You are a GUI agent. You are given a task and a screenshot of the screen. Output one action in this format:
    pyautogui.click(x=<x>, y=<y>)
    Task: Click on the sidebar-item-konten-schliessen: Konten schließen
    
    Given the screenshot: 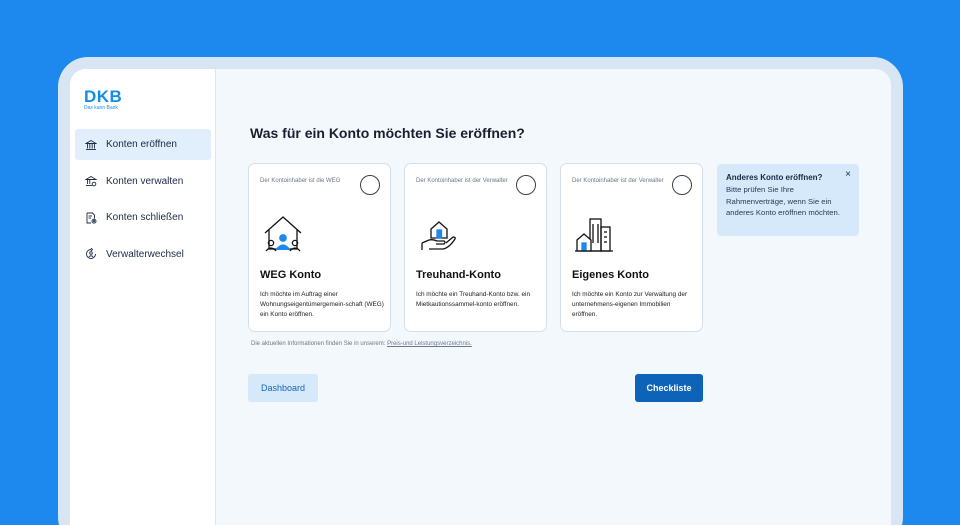 What is the action you would take?
    pyautogui.click(x=143, y=217)
    